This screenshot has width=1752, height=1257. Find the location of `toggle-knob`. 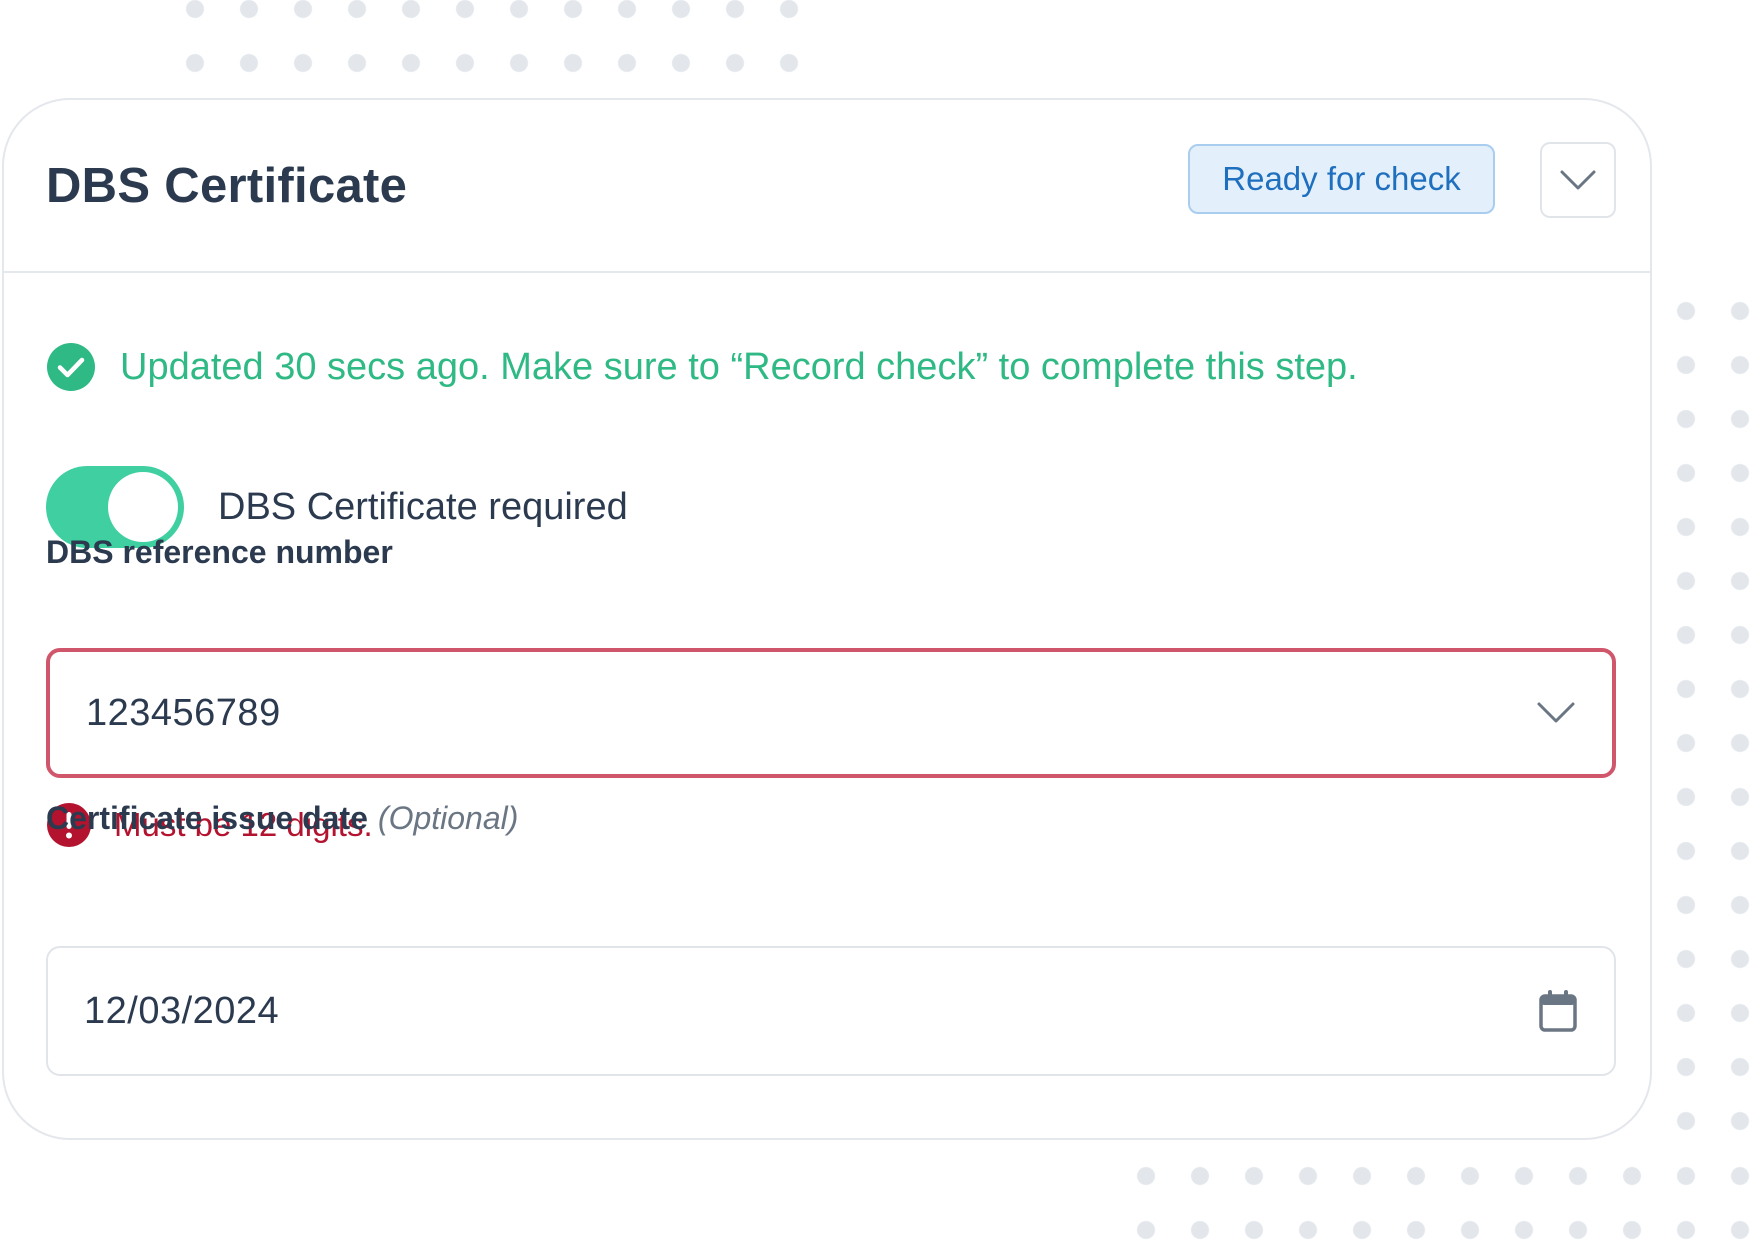

toggle-knob is located at coordinates (143, 507).